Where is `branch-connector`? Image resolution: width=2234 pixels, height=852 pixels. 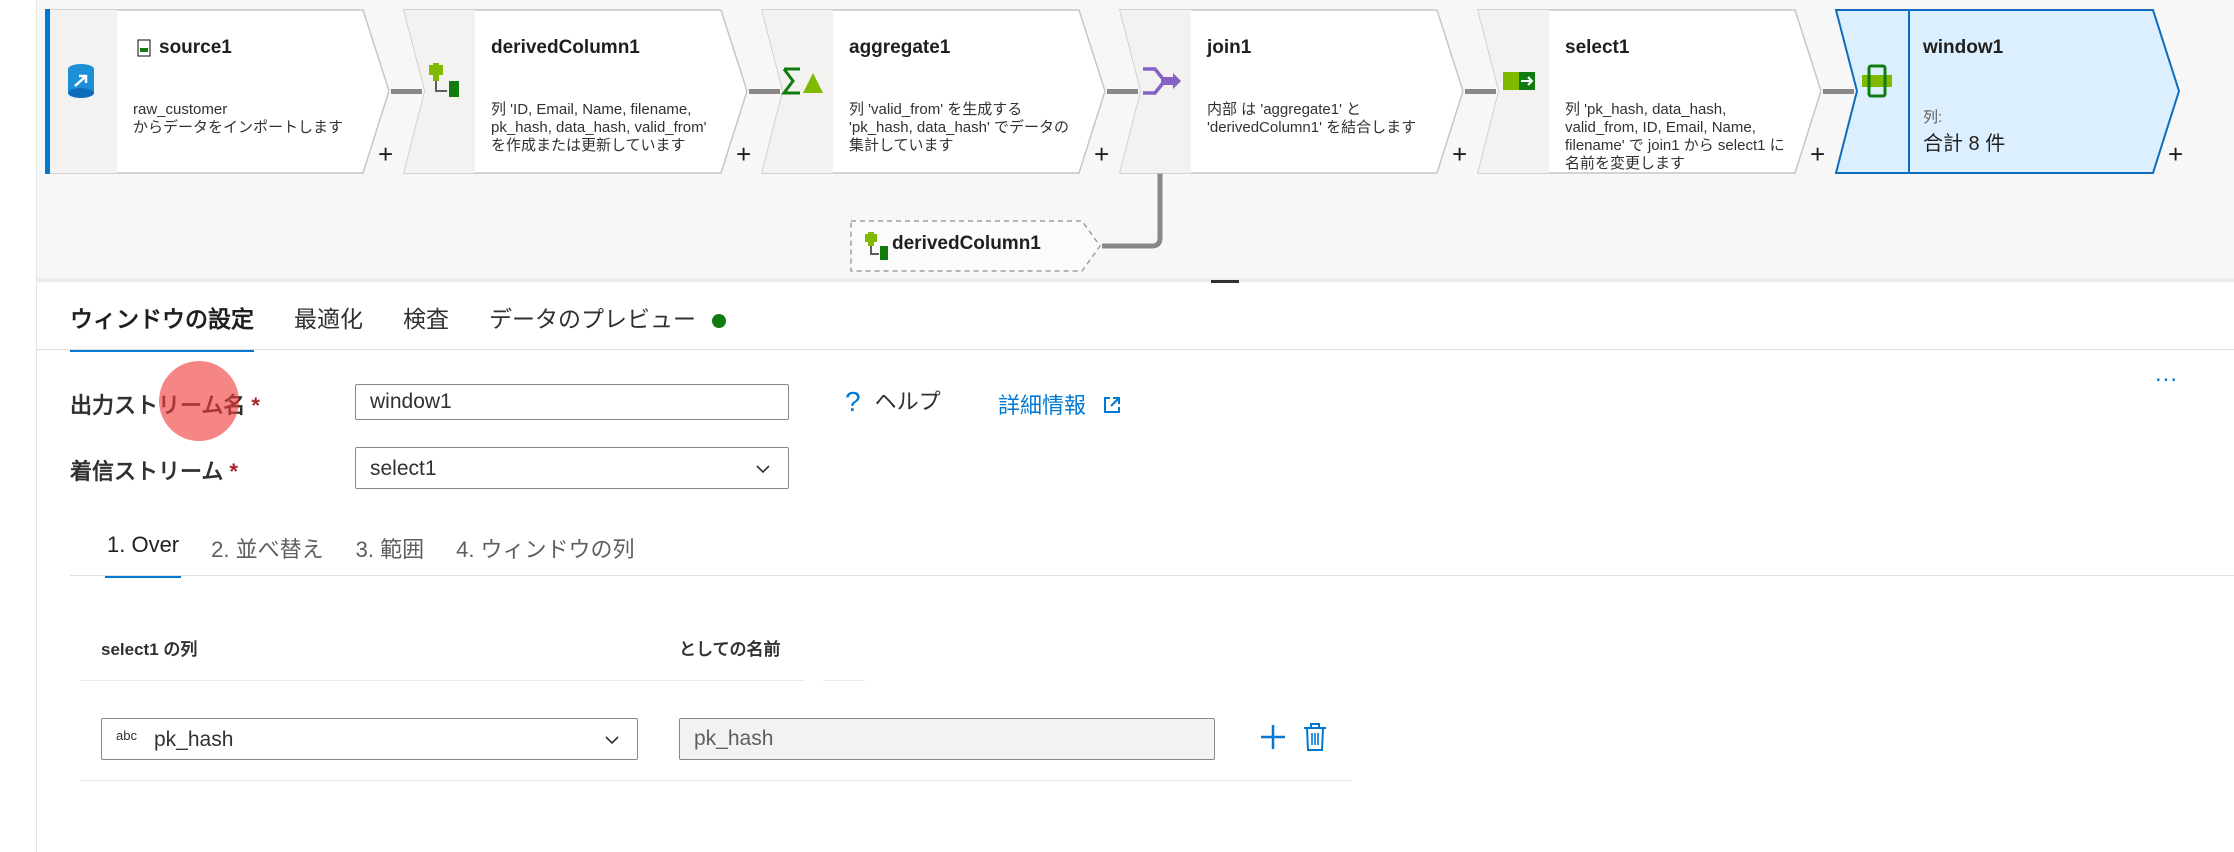
branch-connector is located at coordinates (1132, 210).